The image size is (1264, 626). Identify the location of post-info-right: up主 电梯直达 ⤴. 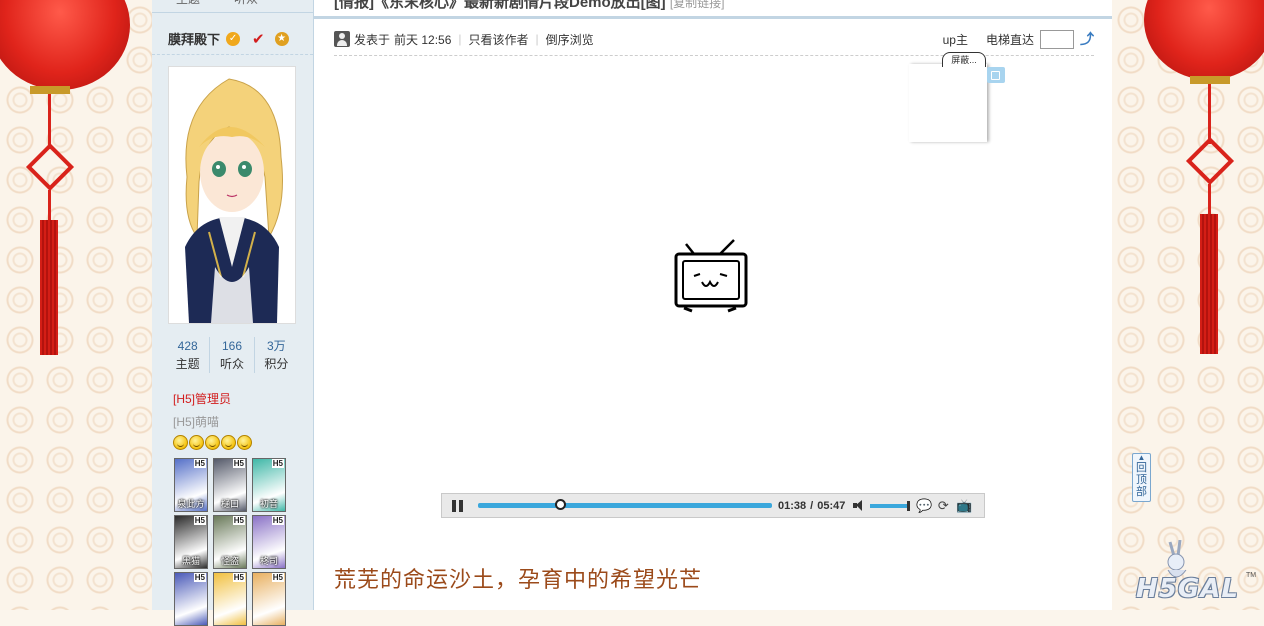
(1018, 39).